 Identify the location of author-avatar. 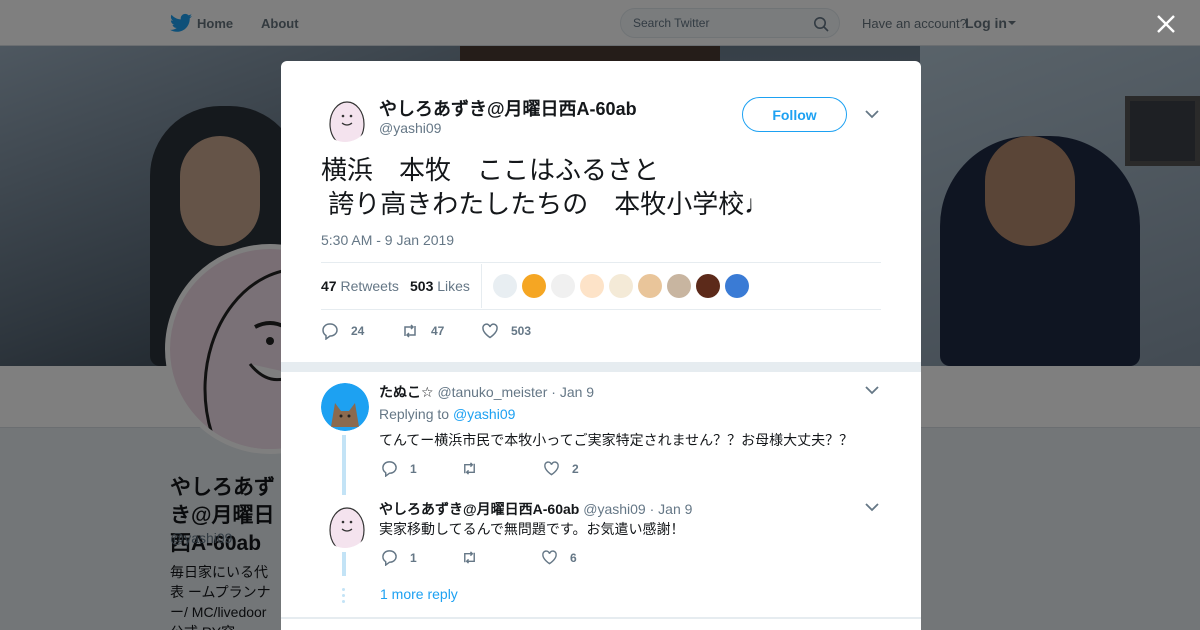
(345, 118).